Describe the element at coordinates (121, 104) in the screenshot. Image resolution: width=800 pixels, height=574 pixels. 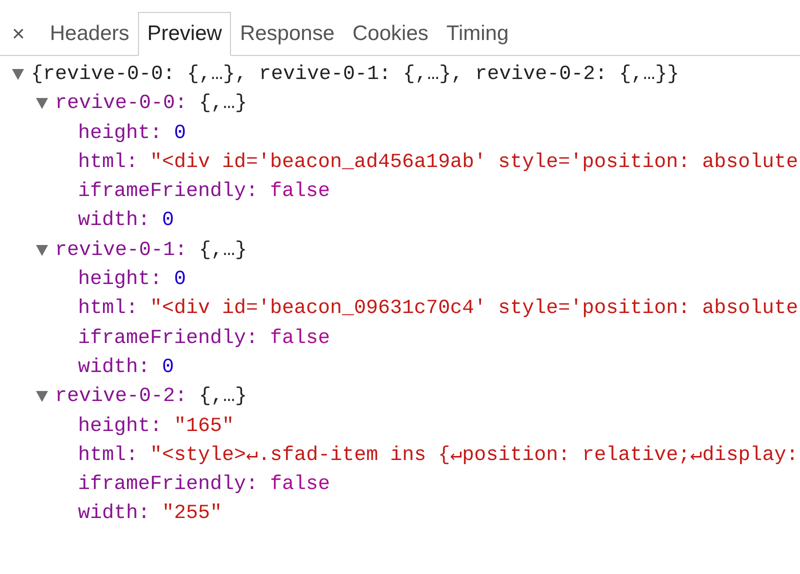
I see `property-key: revive-0-0:` at that location.